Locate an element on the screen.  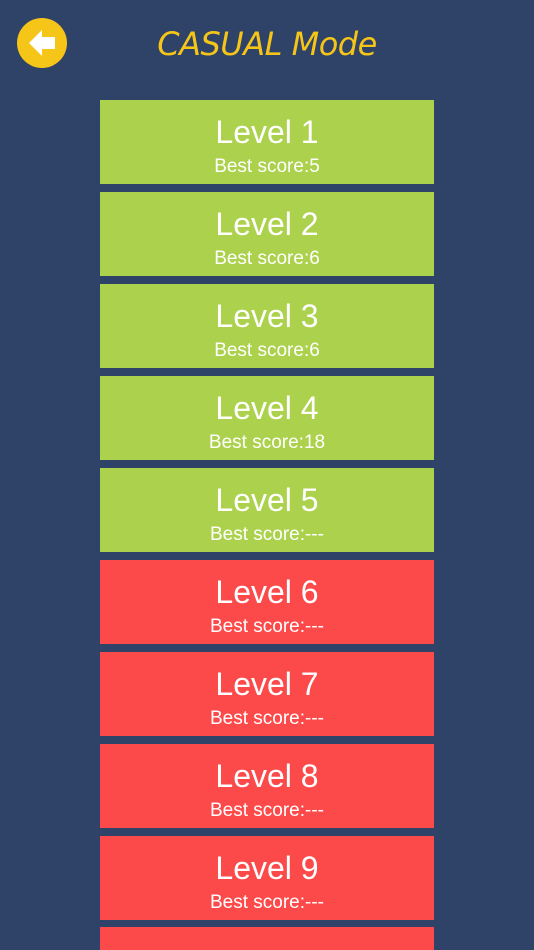
level-name: Level 2 is located at coordinates (267, 224).